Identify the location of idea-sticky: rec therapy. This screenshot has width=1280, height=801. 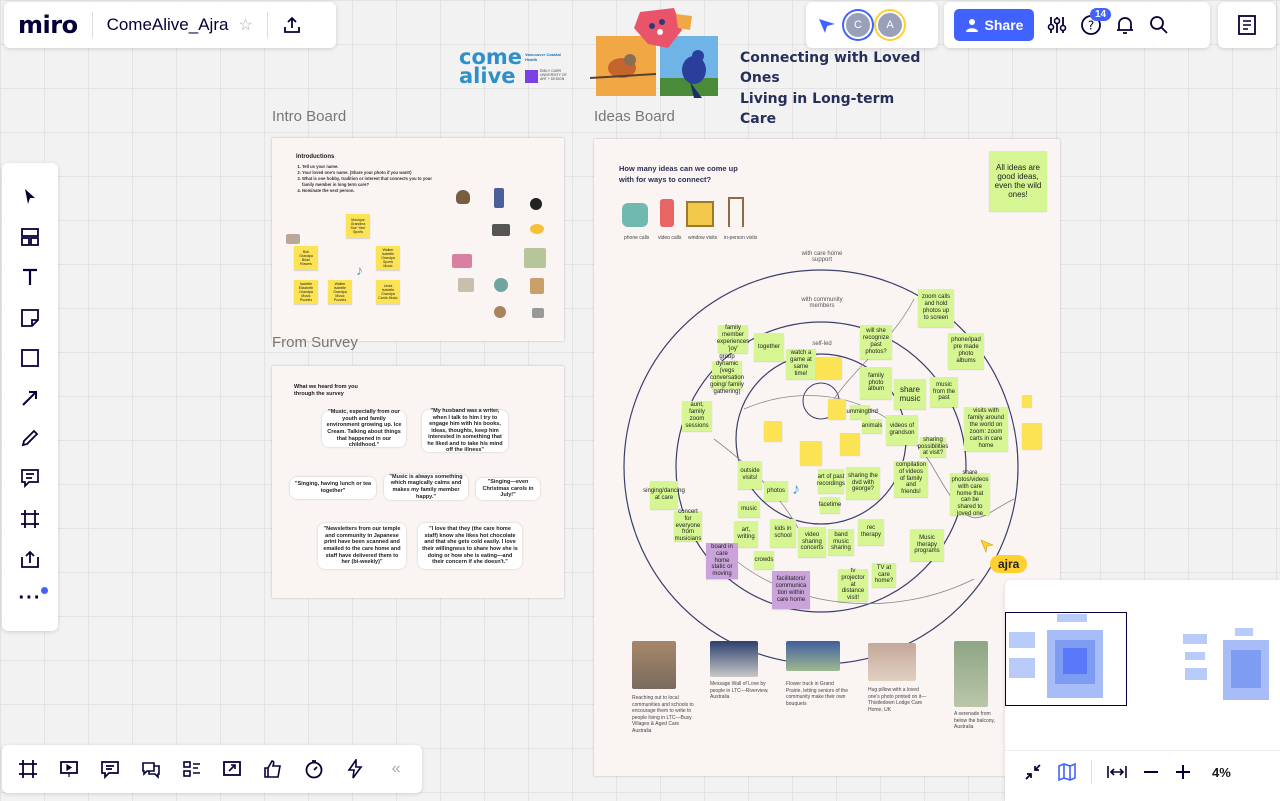
(871, 532).